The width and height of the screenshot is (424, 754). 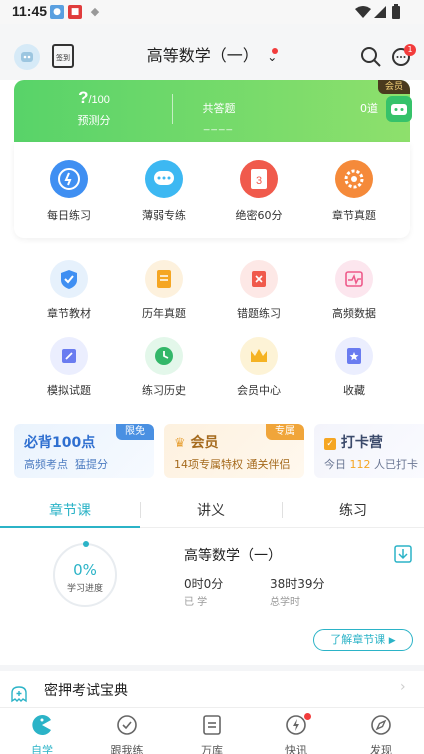 I want to click on grid-item-label: 错题练习, so click(x=259, y=313).